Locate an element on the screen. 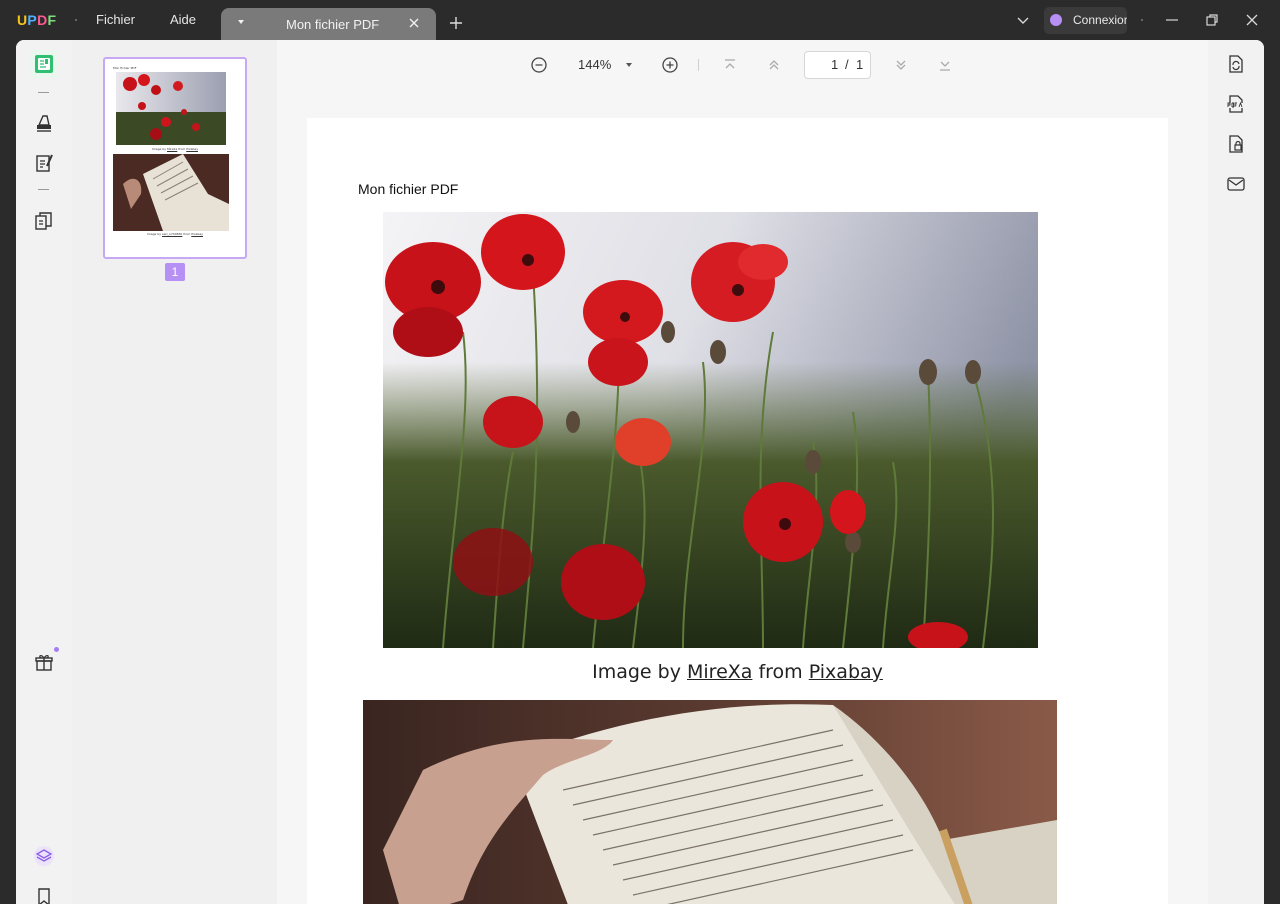 This screenshot has width=1280, height=904. new-tab-icon is located at coordinates (456, 23).